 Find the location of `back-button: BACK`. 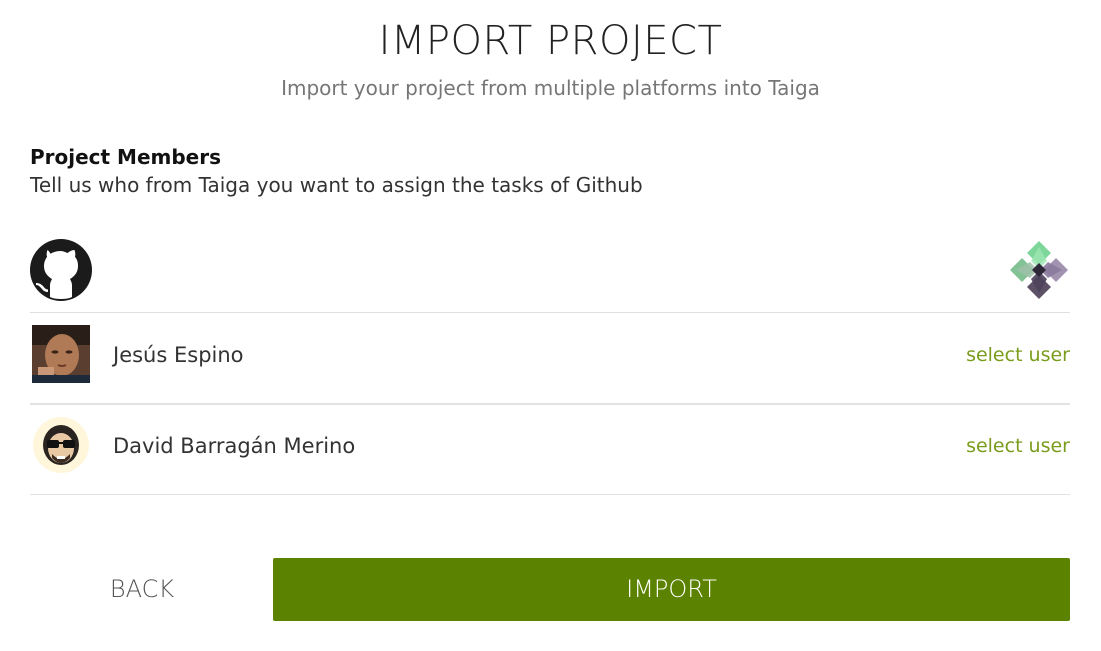

back-button: BACK is located at coordinates (142, 589).